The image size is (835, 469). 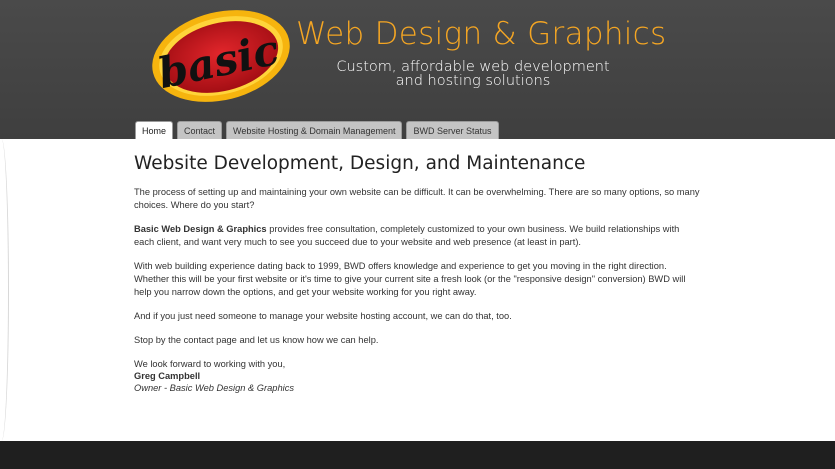 I want to click on tagline-line-2: and hosting solutions, so click(x=473, y=81).